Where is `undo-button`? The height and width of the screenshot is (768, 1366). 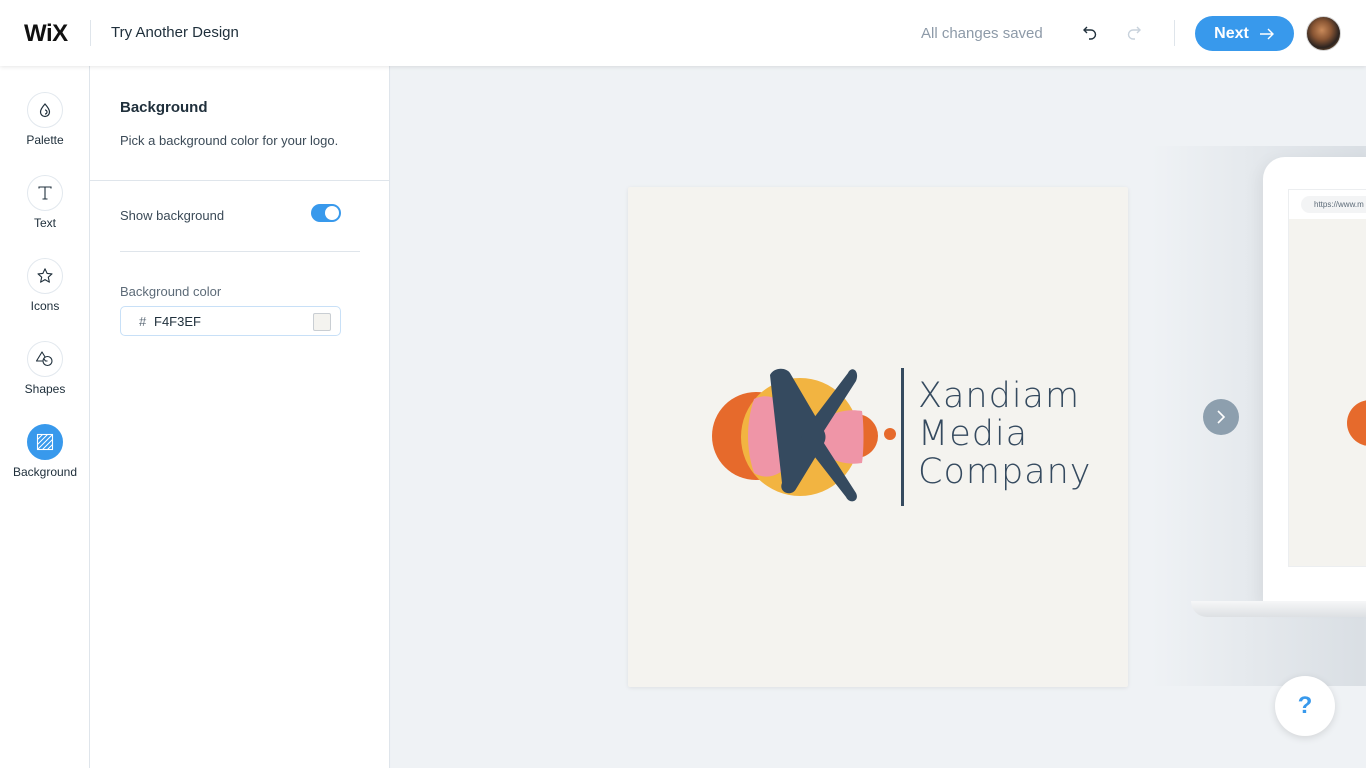
undo-button is located at coordinates (1089, 33).